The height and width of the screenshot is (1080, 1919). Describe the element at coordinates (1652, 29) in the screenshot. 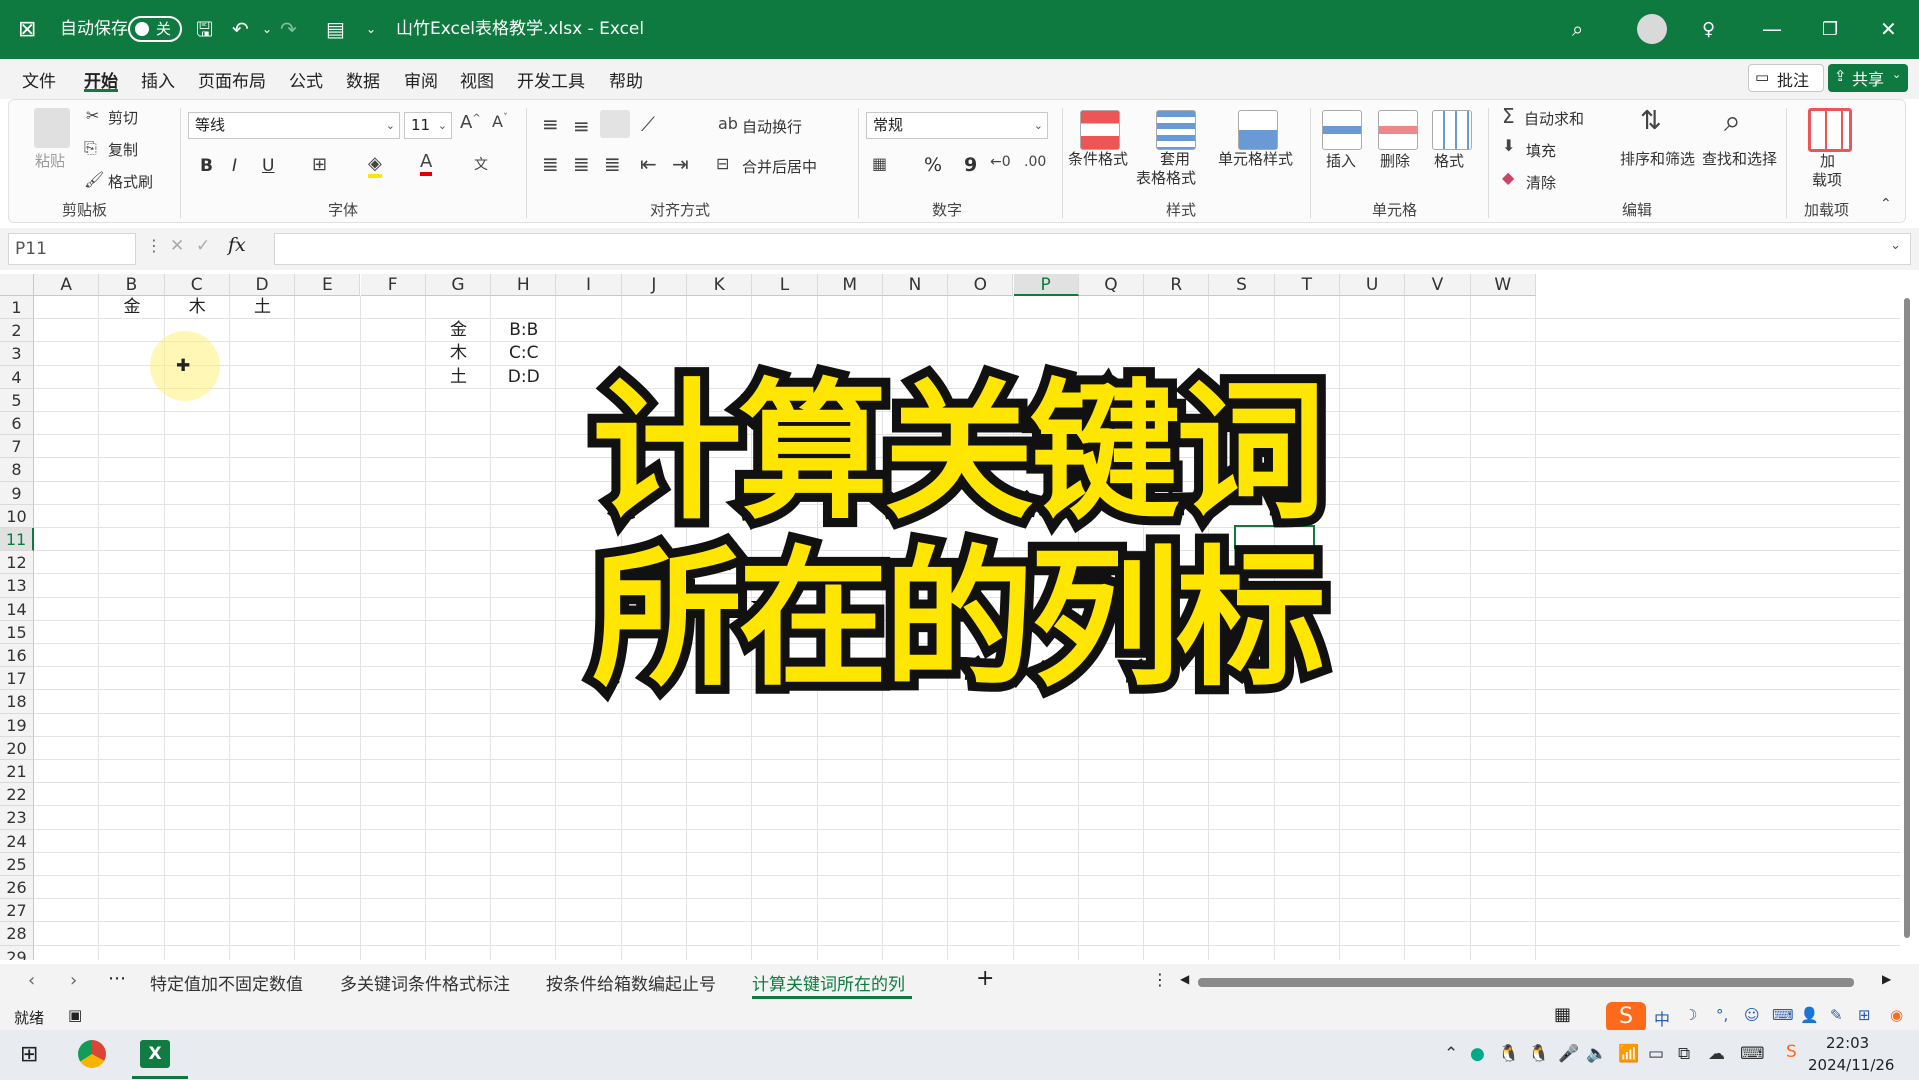

I see `avatar` at that location.